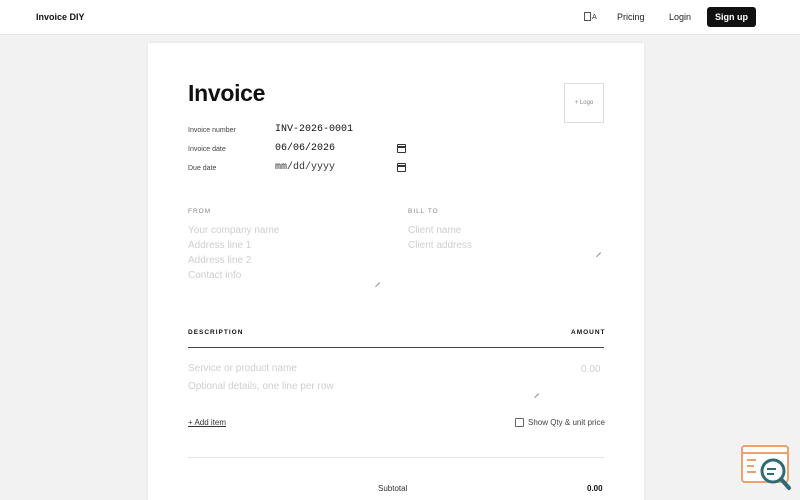 The image size is (800, 500). I want to click on nav-login-link: Login, so click(680, 17).